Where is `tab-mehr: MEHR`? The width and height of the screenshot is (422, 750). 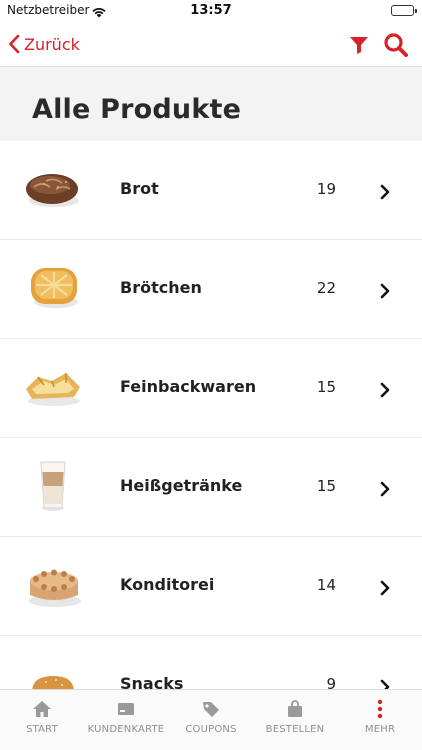 tab-mehr: MEHR is located at coordinates (380, 720).